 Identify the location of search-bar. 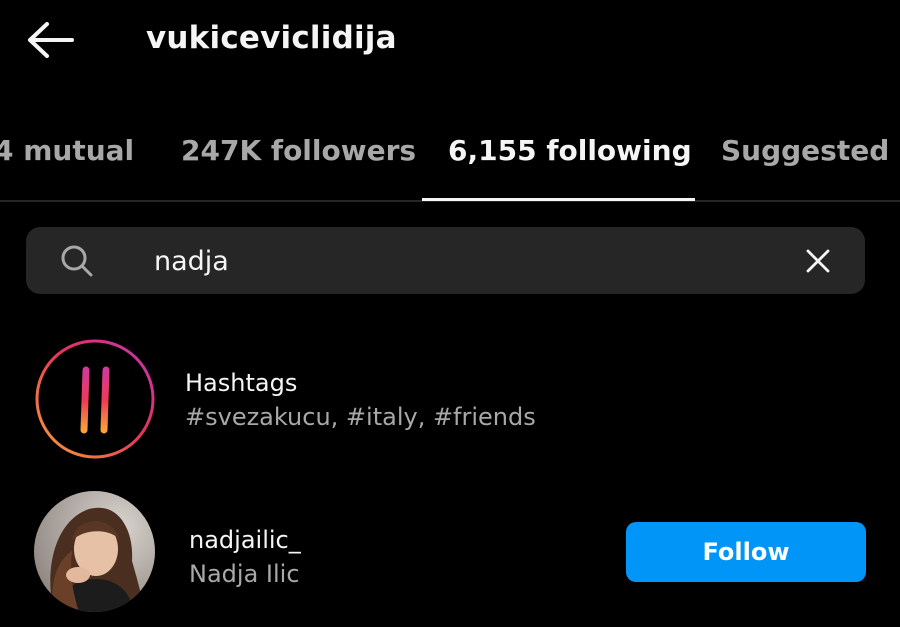
(445, 260).